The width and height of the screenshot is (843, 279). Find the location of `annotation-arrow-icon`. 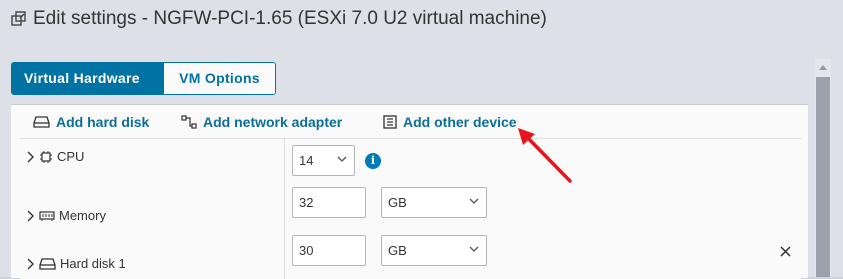

annotation-arrow-icon is located at coordinates (545, 155).